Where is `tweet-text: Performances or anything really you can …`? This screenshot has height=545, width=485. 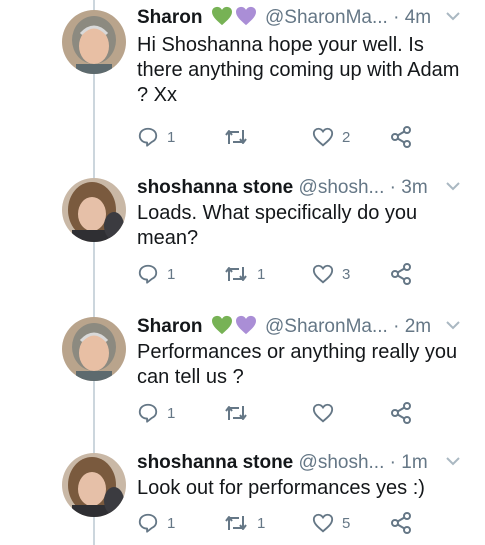
tweet-text: Performances or anything really you can … is located at coordinates (297, 364).